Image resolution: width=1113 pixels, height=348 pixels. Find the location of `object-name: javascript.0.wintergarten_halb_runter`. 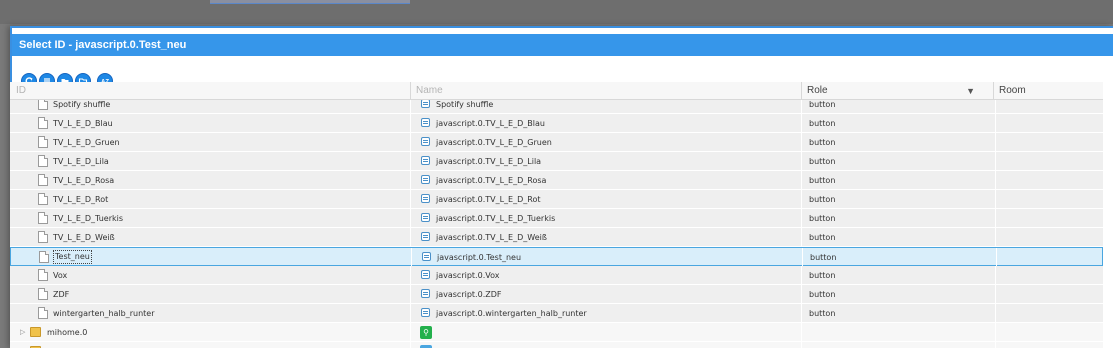

object-name: javascript.0.wintergarten_halb_runter is located at coordinates (511, 313).